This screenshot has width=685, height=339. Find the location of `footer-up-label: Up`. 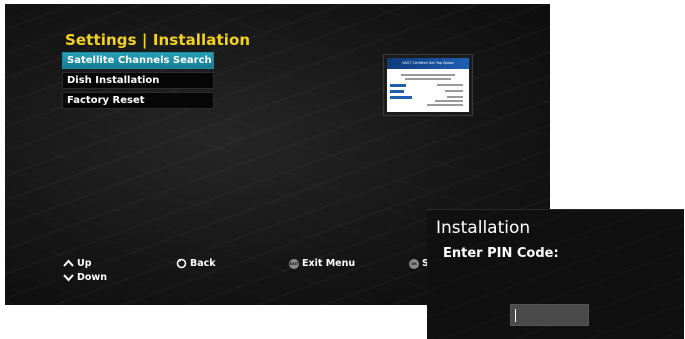

footer-up-label: Up is located at coordinates (84, 263).